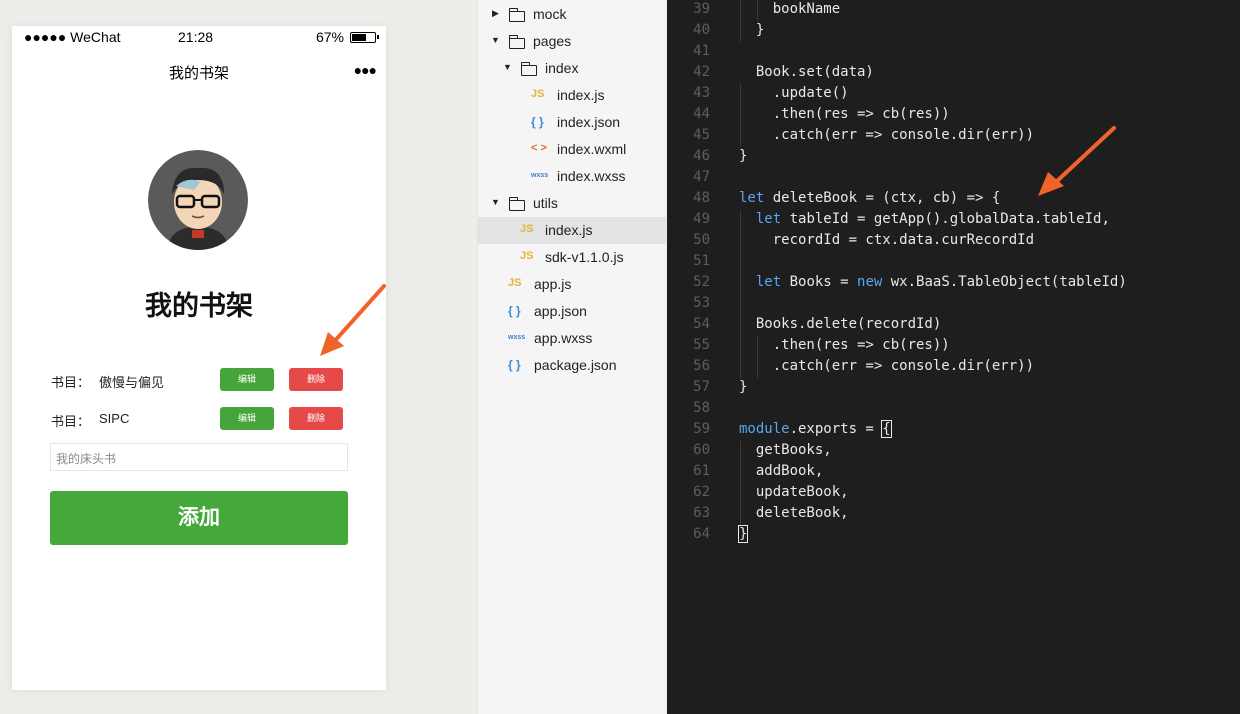 This screenshot has height=714, width=1240. Describe the element at coordinates (198, 73) in the screenshot. I see `nav-title: 我的书架` at that location.